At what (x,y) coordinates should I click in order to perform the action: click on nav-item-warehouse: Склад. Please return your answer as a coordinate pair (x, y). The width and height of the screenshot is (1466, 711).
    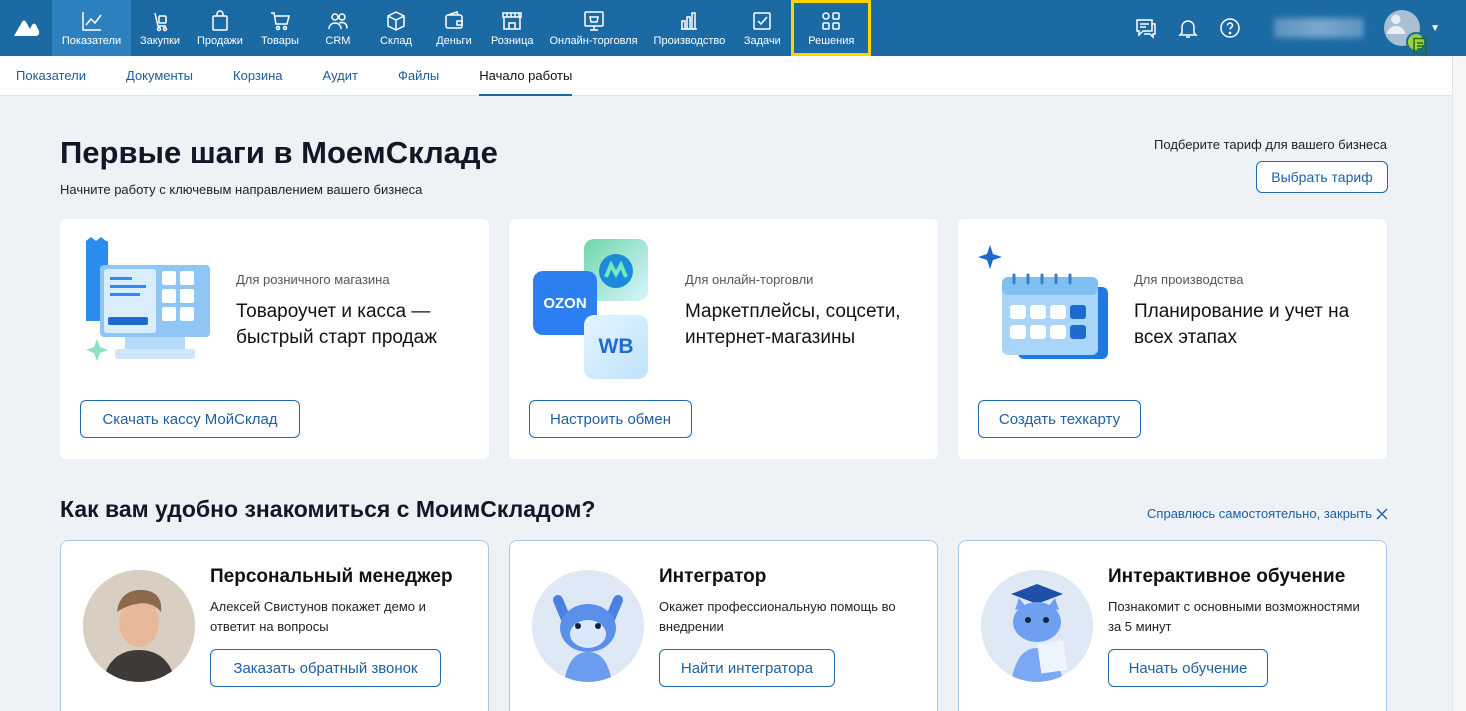
    Looking at the image, I should click on (396, 28).